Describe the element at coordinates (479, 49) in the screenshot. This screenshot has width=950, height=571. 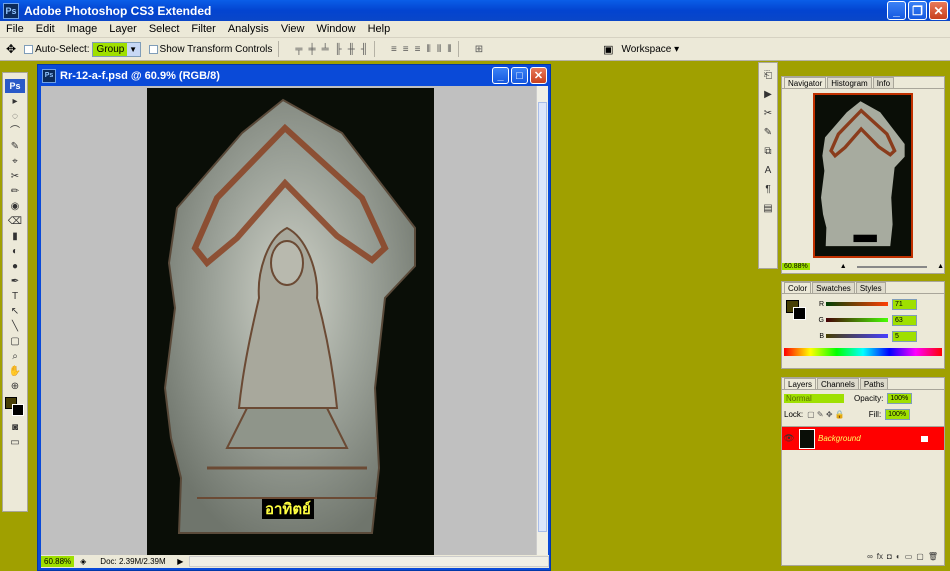
I see `auto-align-button: ⊞` at that location.